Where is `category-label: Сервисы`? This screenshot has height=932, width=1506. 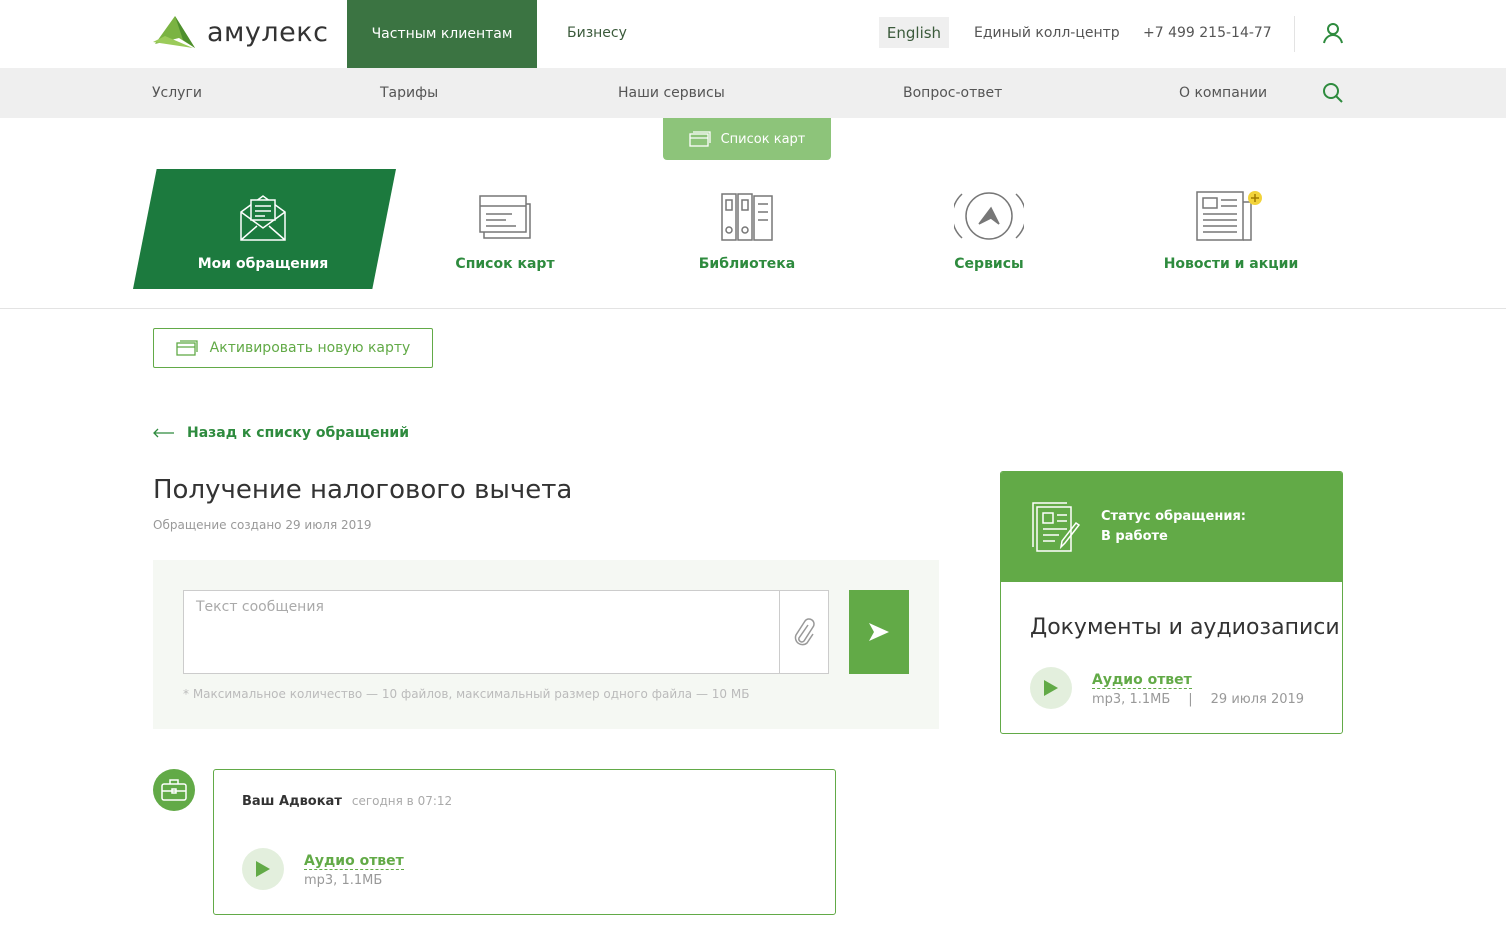 category-label: Сервисы is located at coordinates (989, 264).